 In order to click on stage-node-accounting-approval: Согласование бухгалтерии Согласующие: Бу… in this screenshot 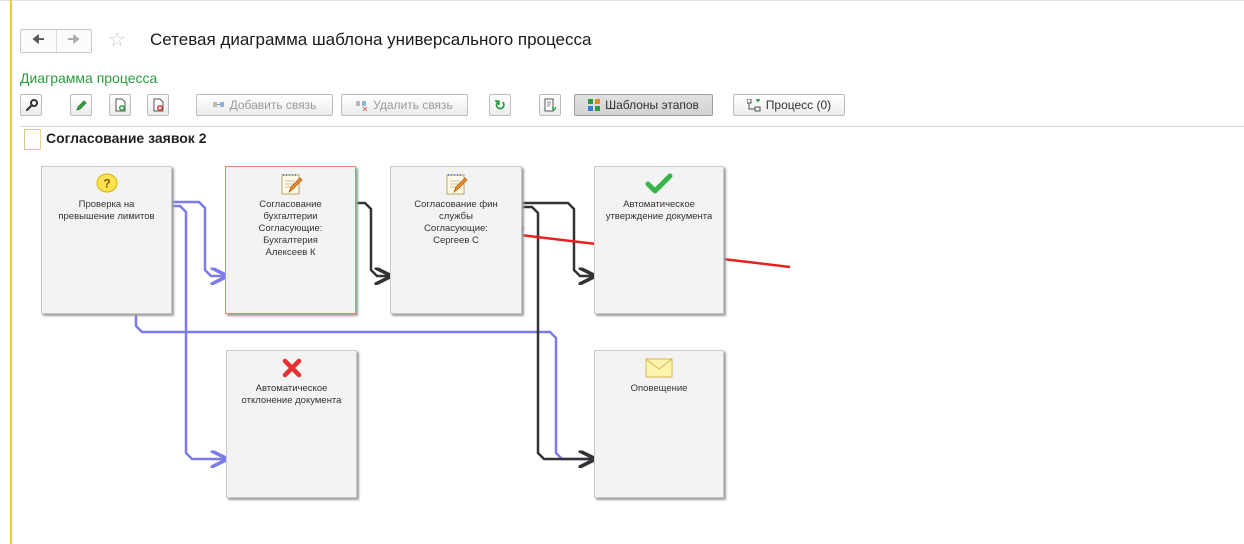, I will do `click(290, 240)`.